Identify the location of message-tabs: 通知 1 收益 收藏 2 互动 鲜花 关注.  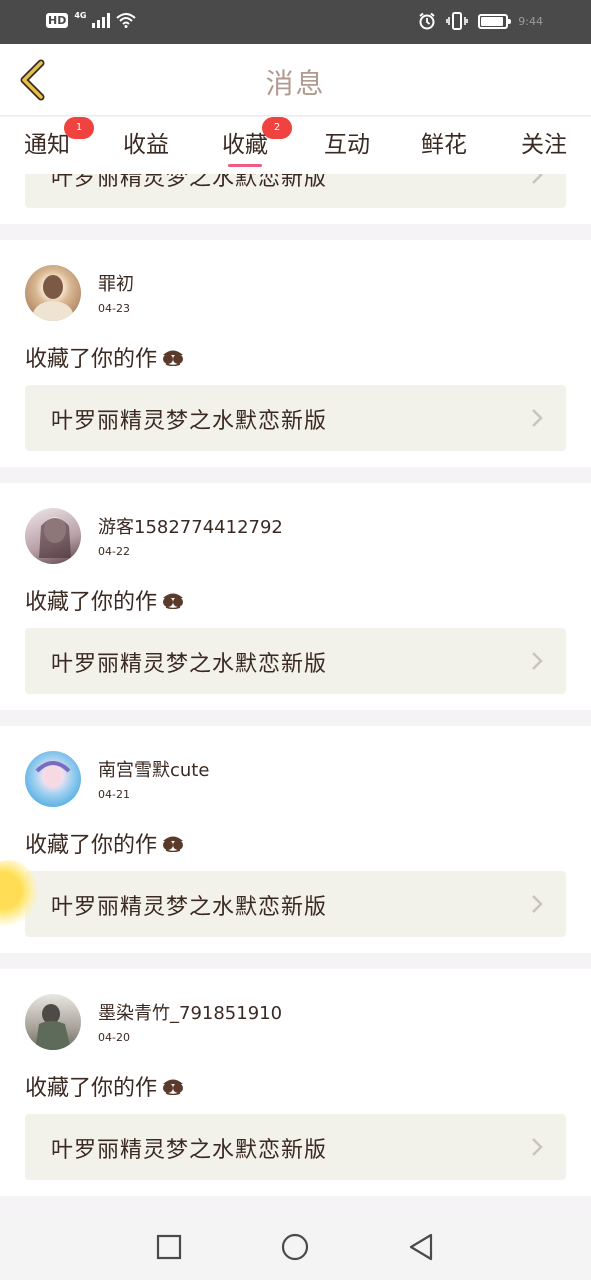
(295, 145).